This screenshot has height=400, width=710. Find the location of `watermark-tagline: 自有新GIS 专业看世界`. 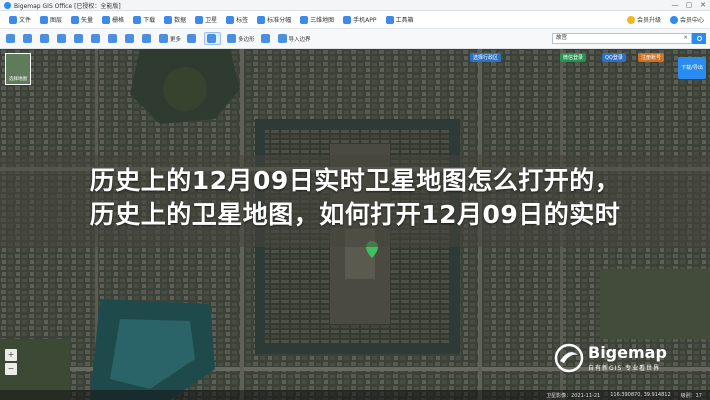

watermark-tagline: 自有新GIS 专业看世界 is located at coordinates (624, 368).